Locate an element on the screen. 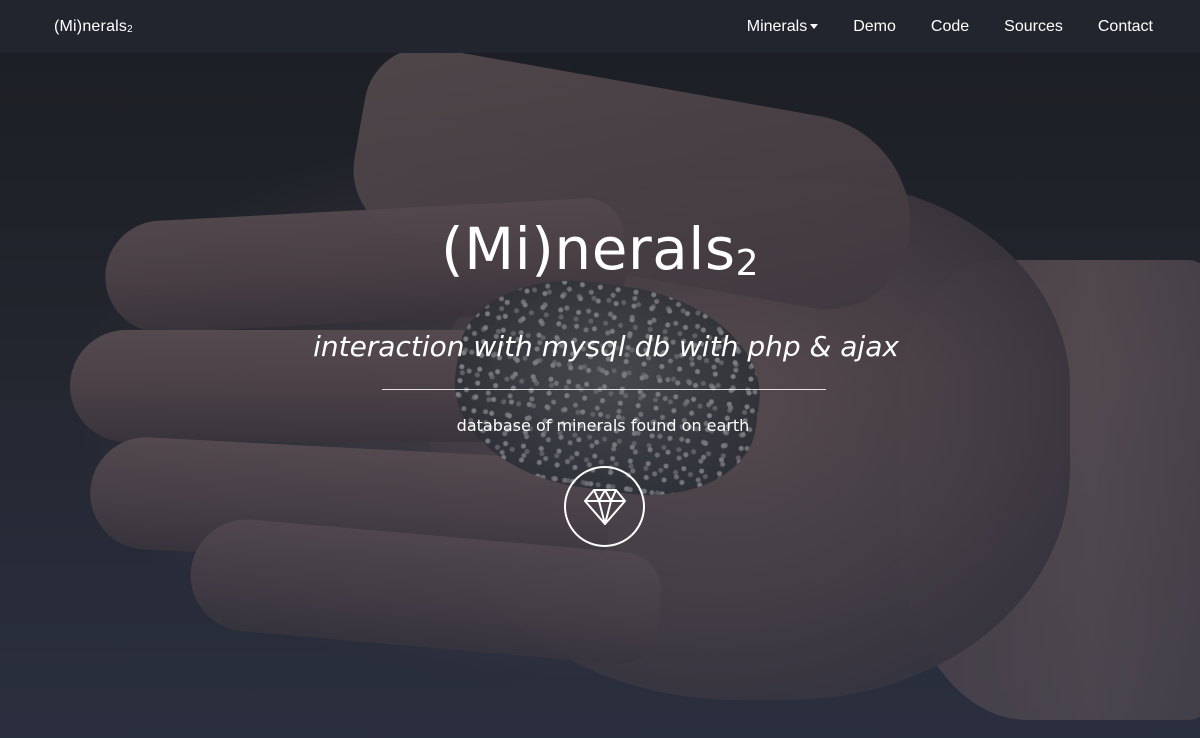 This screenshot has width=1200, height=738. nav-item-contact: Contact is located at coordinates (1125, 27).